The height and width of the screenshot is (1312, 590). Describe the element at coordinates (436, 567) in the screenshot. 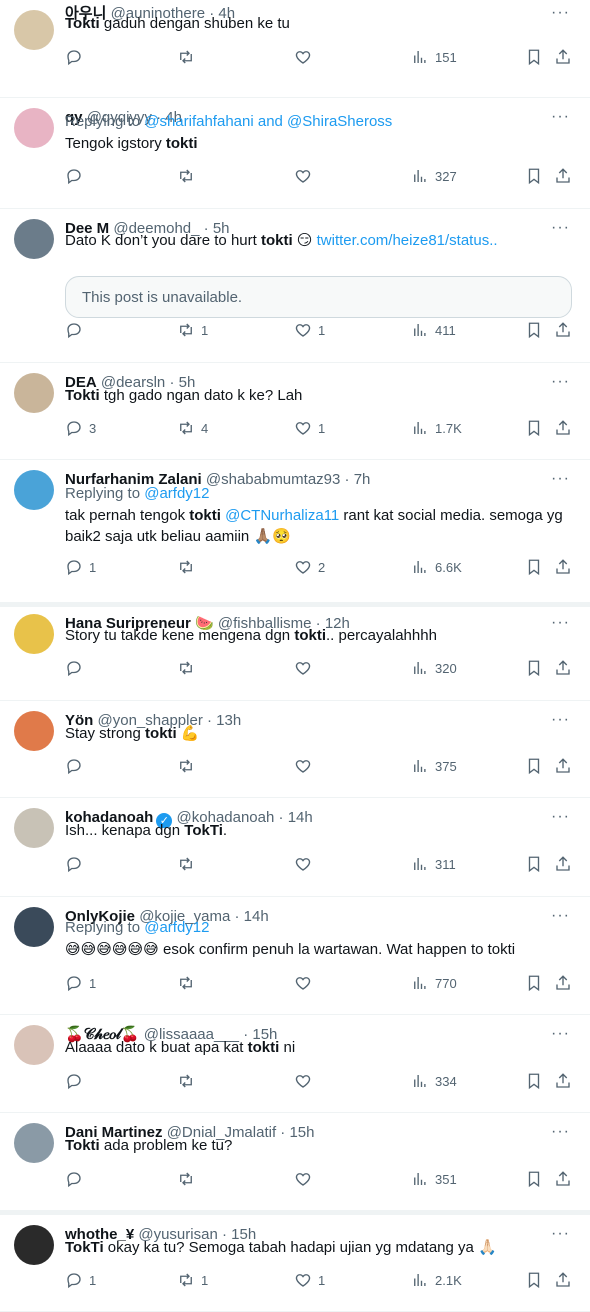

I see `views-button: 6.6K` at that location.